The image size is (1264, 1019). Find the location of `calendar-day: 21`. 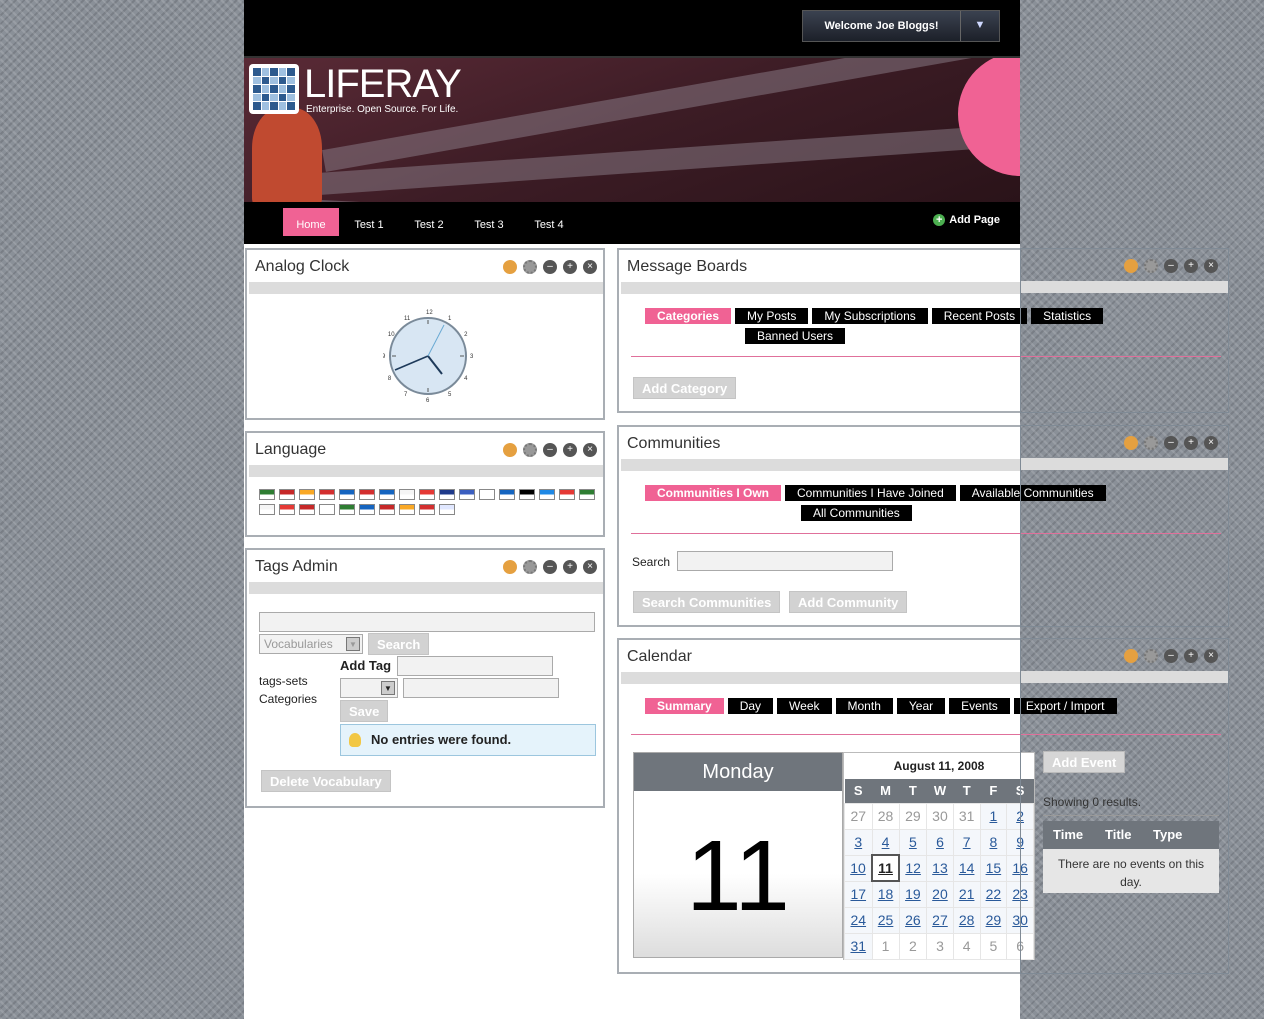

calendar-day: 21 is located at coordinates (966, 894).